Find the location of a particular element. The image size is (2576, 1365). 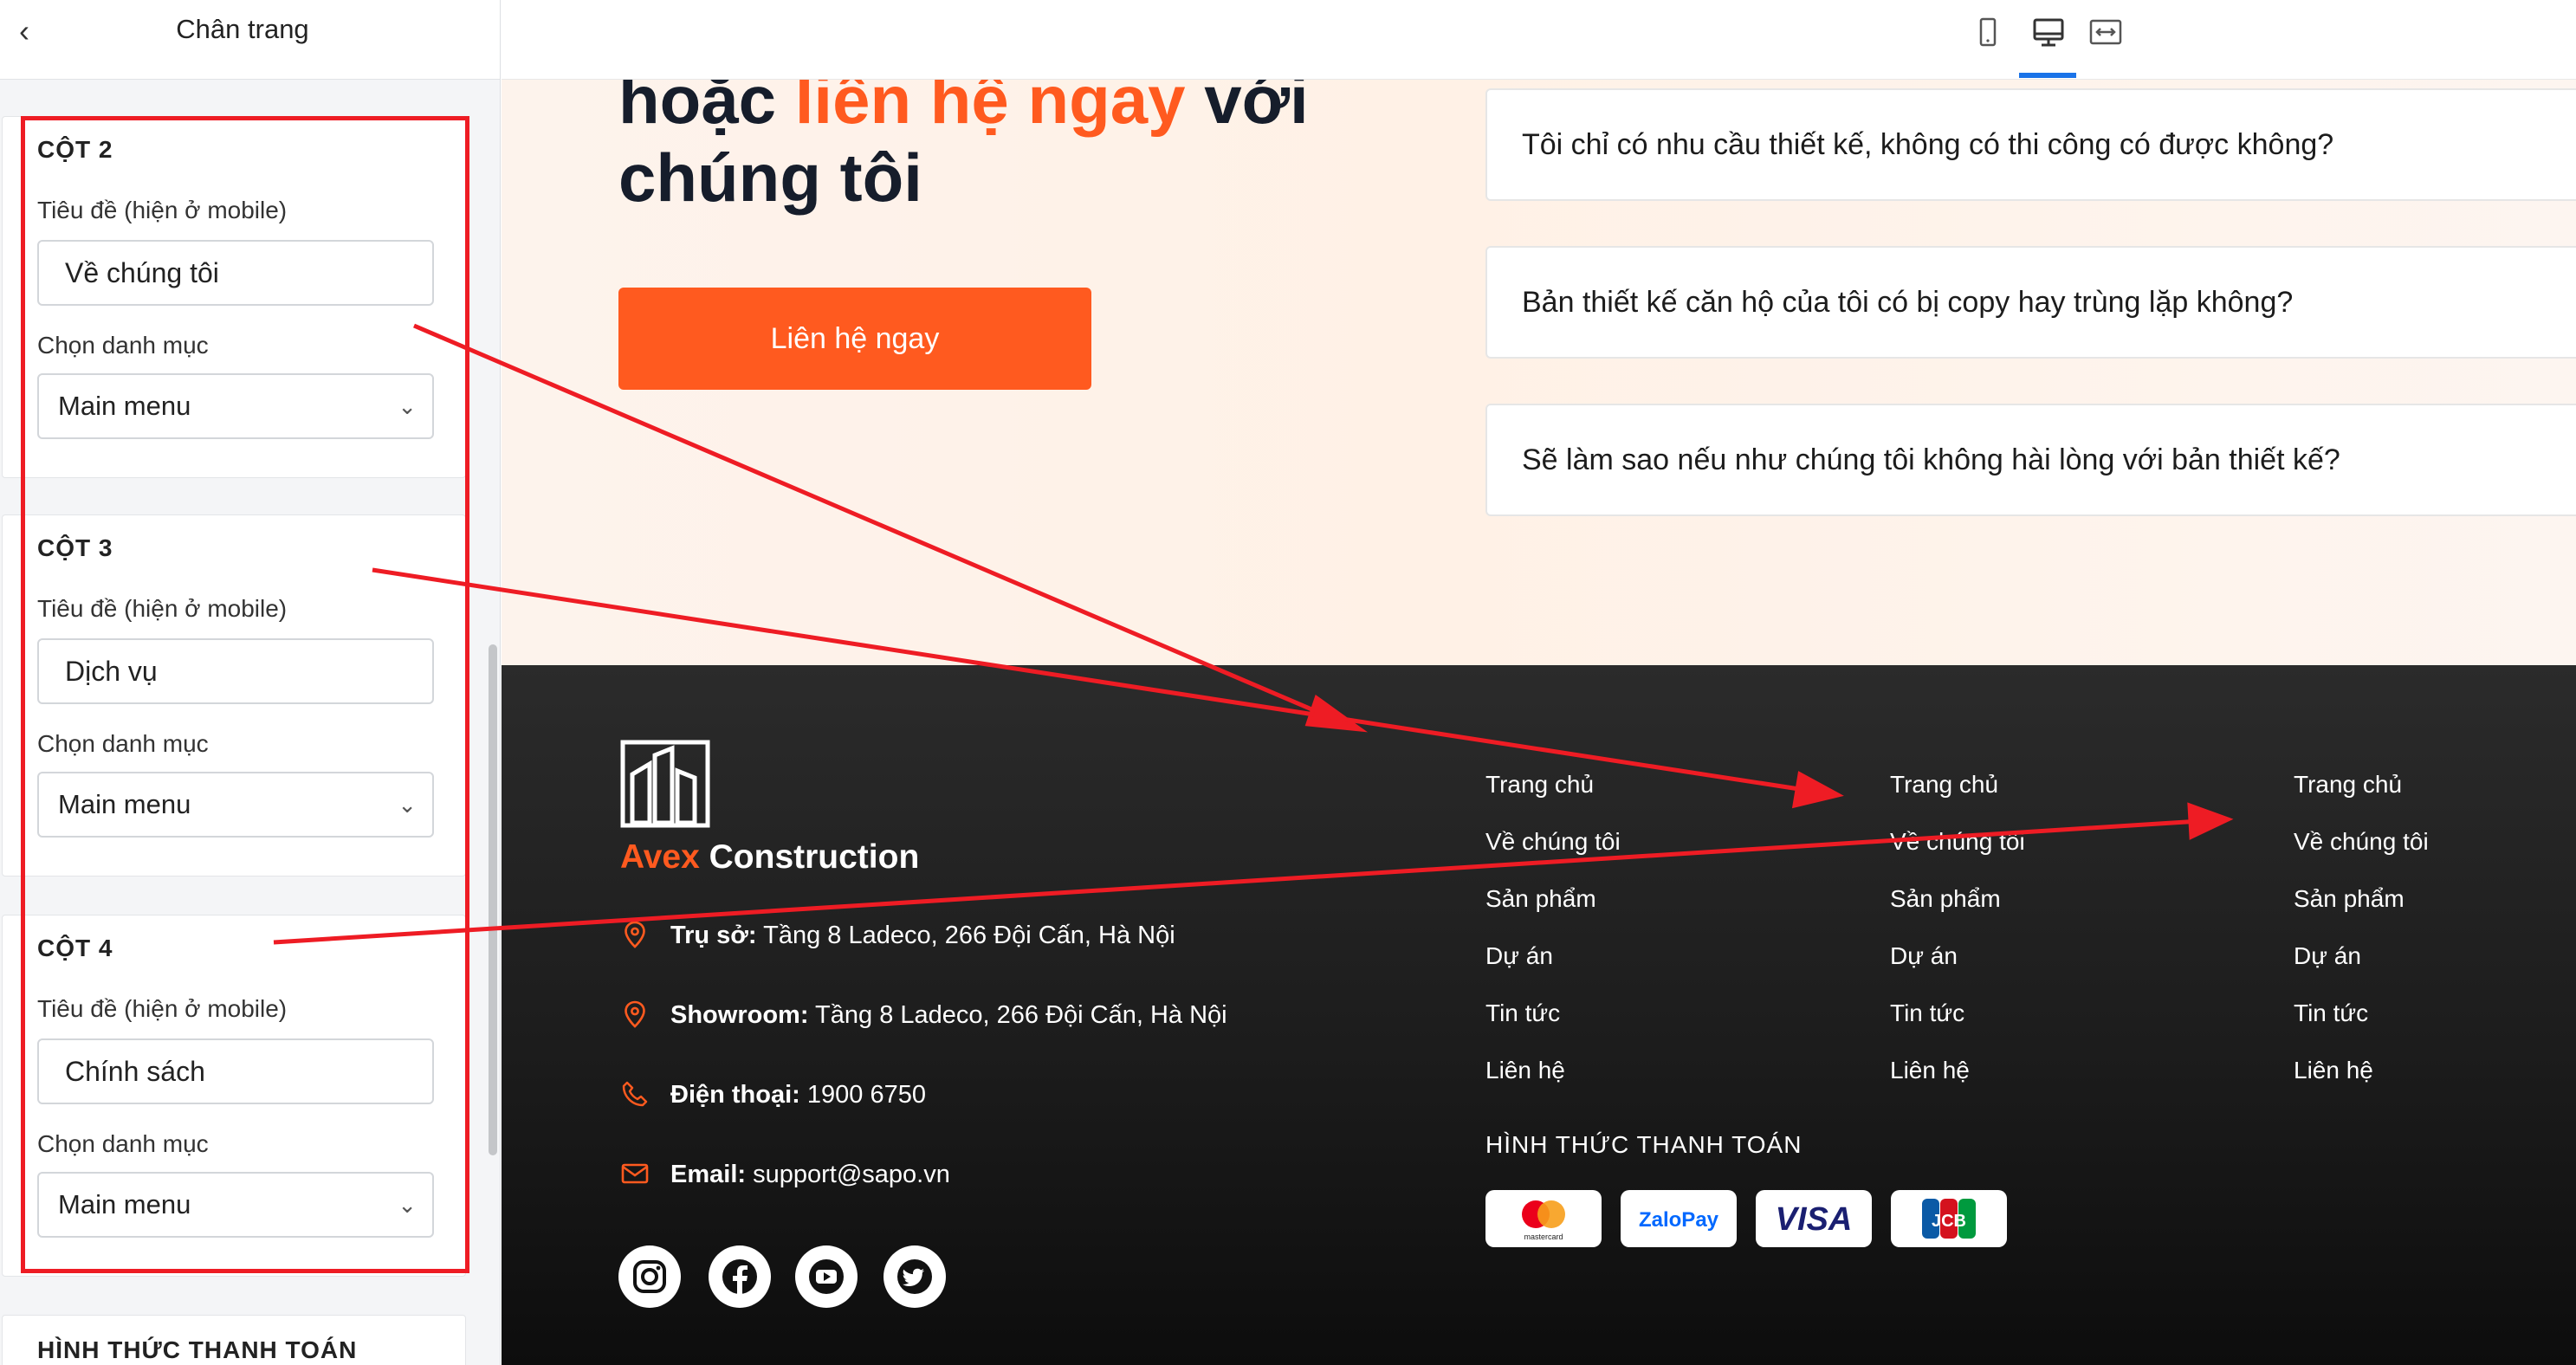

phone-icon is located at coordinates (635, 1094).